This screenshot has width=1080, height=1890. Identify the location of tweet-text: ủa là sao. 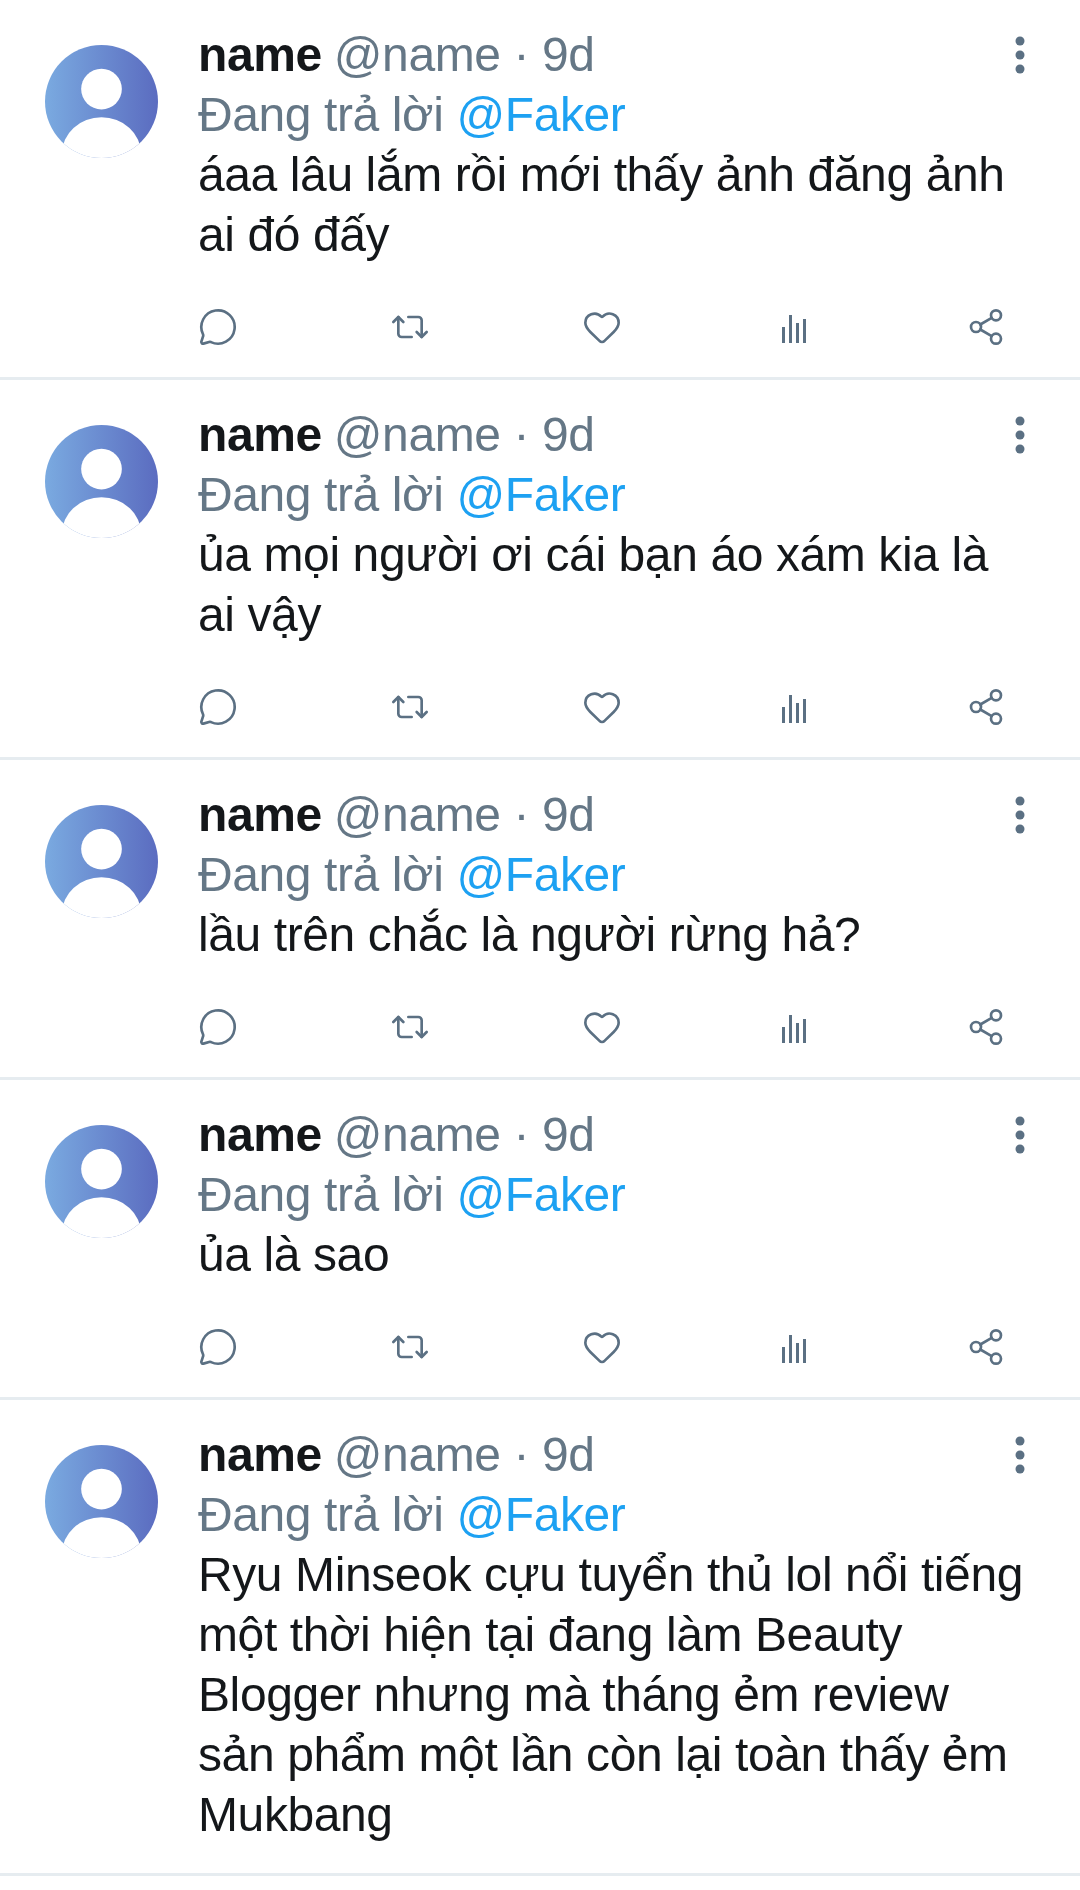
(294, 1255).